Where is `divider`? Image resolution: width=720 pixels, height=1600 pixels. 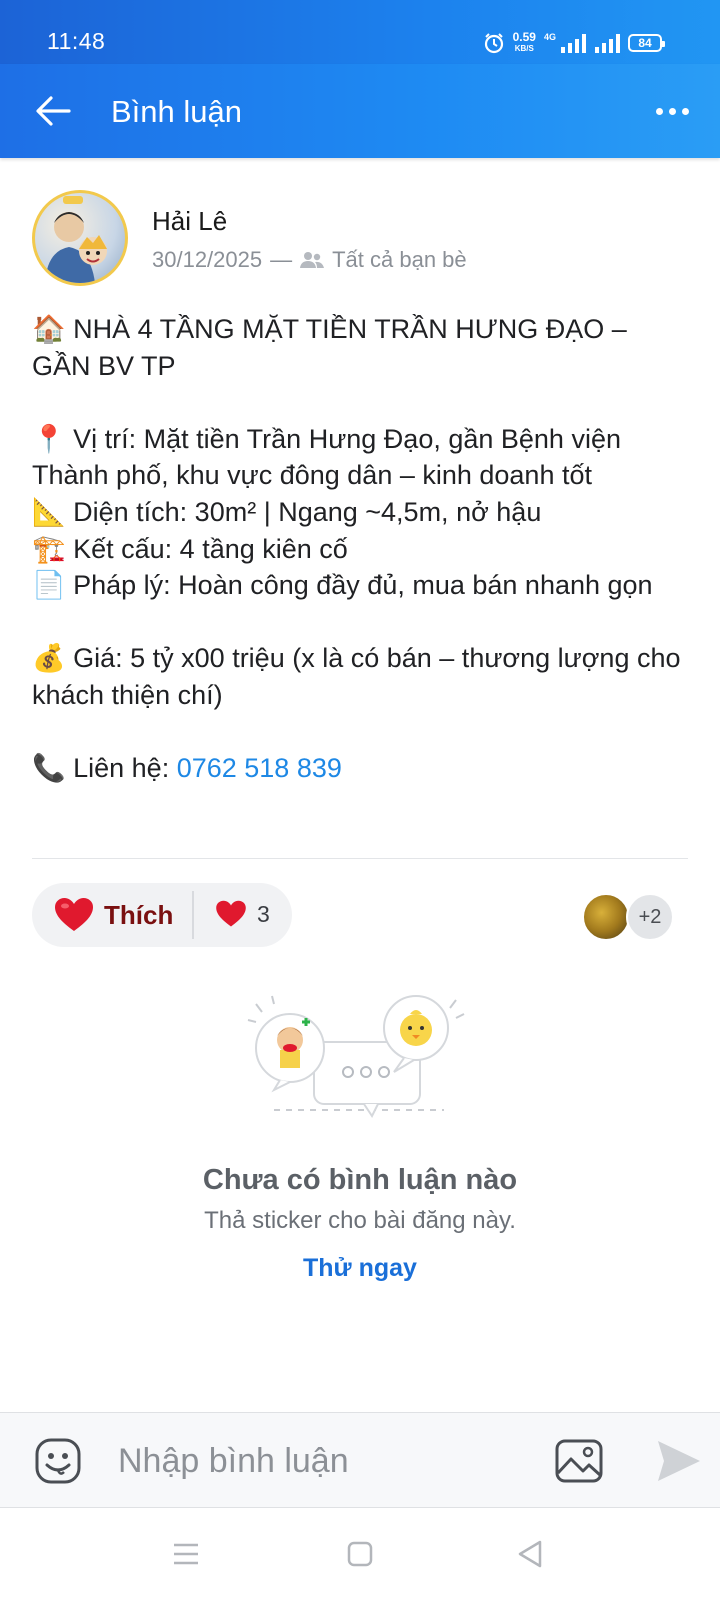
divider is located at coordinates (360, 858).